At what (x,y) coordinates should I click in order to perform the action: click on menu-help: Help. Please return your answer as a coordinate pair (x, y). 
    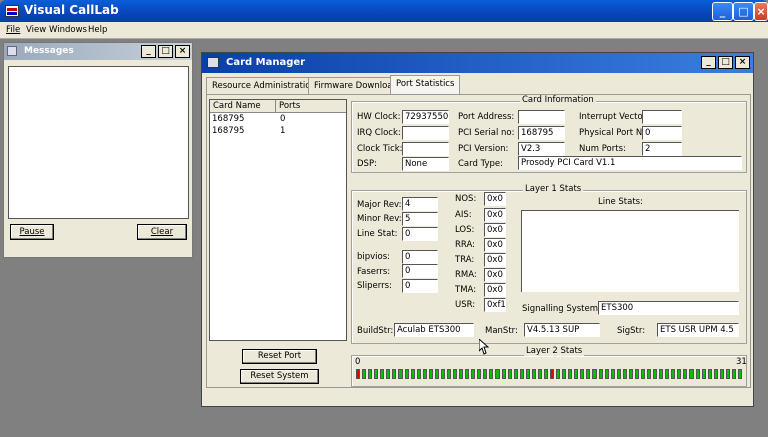
    Looking at the image, I should click on (97, 30).